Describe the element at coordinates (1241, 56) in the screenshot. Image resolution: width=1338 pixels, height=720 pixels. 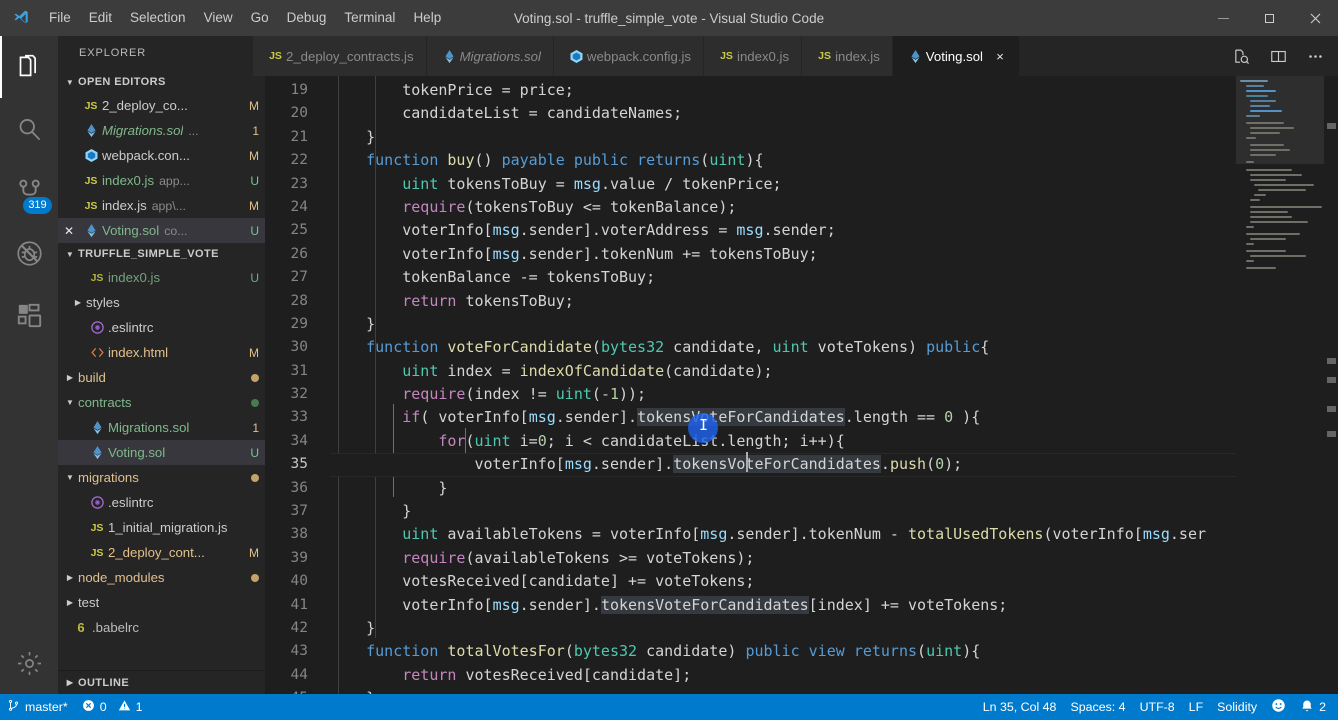
I see `open-changes-icon` at that location.